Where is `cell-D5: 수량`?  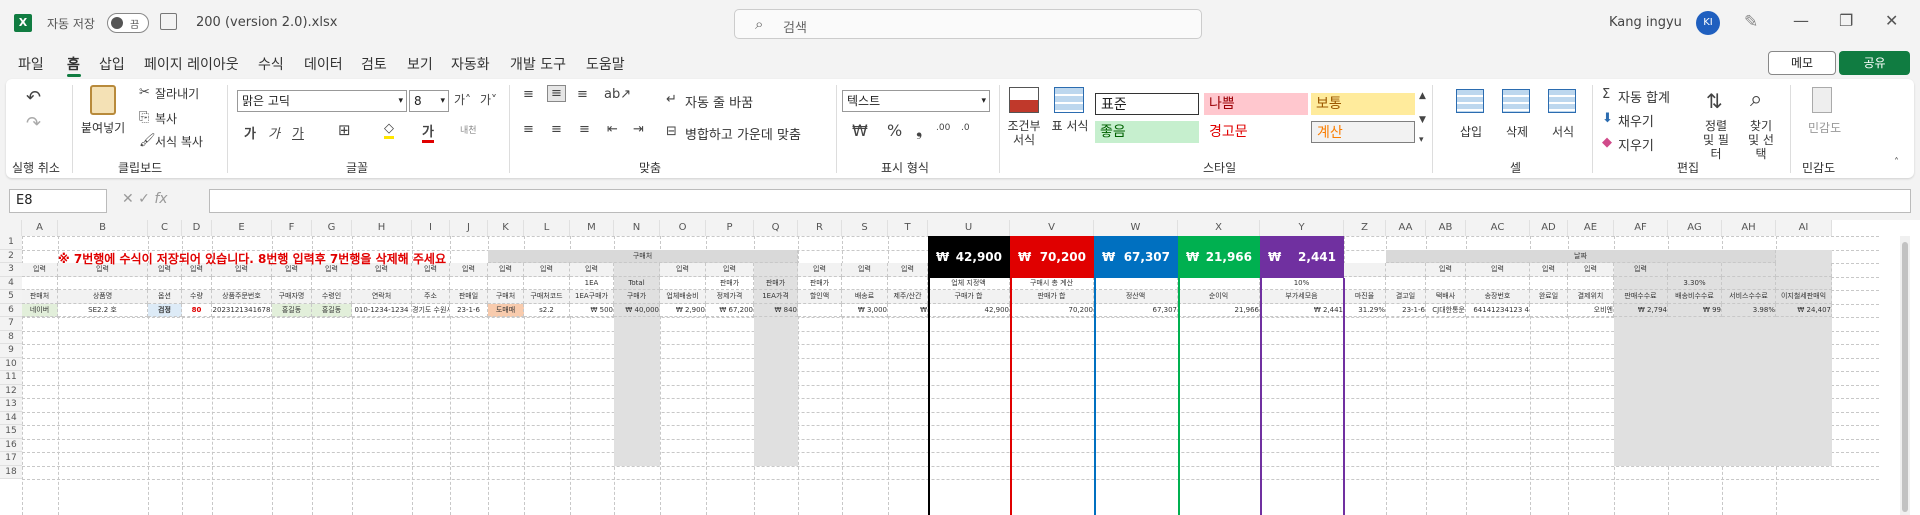 cell-D5: 수량 is located at coordinates (197, 297).